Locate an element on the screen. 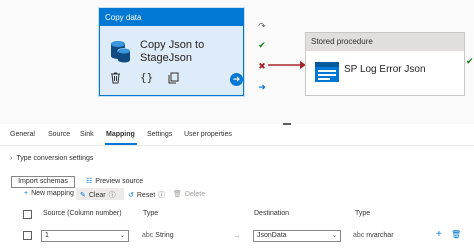  plus-icon: + is located at coordinates (26, 193).